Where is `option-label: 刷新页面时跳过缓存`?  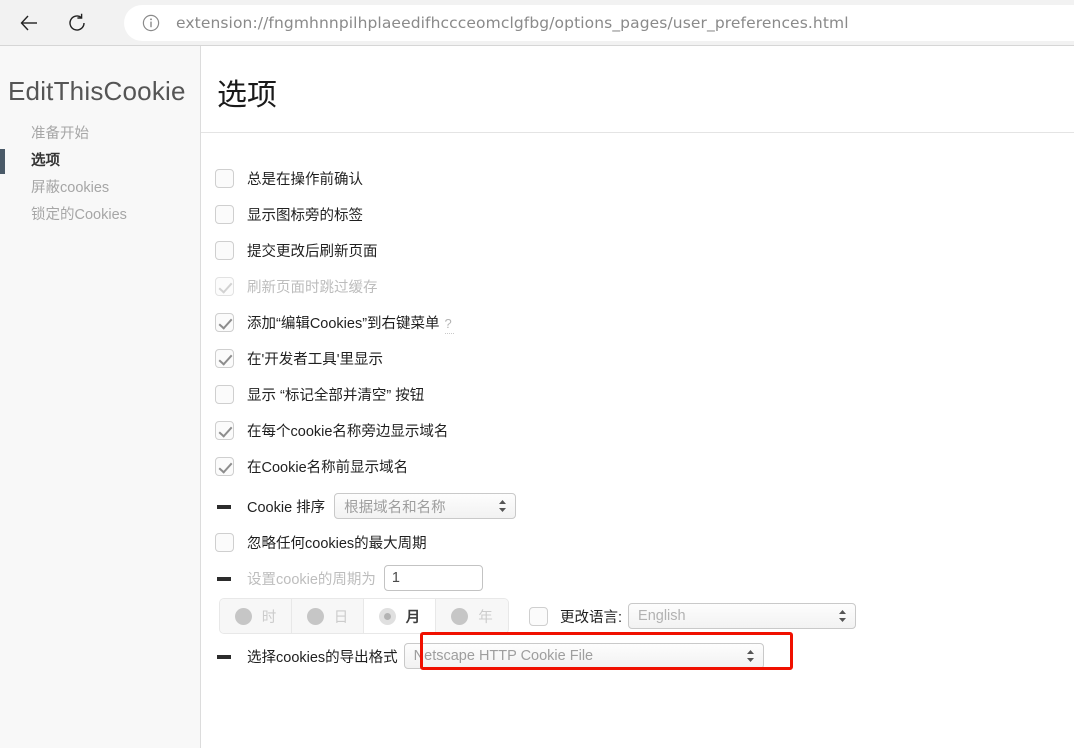
option-label: 刷新页面时跳过缓存 is located at coordinates (312, 287).